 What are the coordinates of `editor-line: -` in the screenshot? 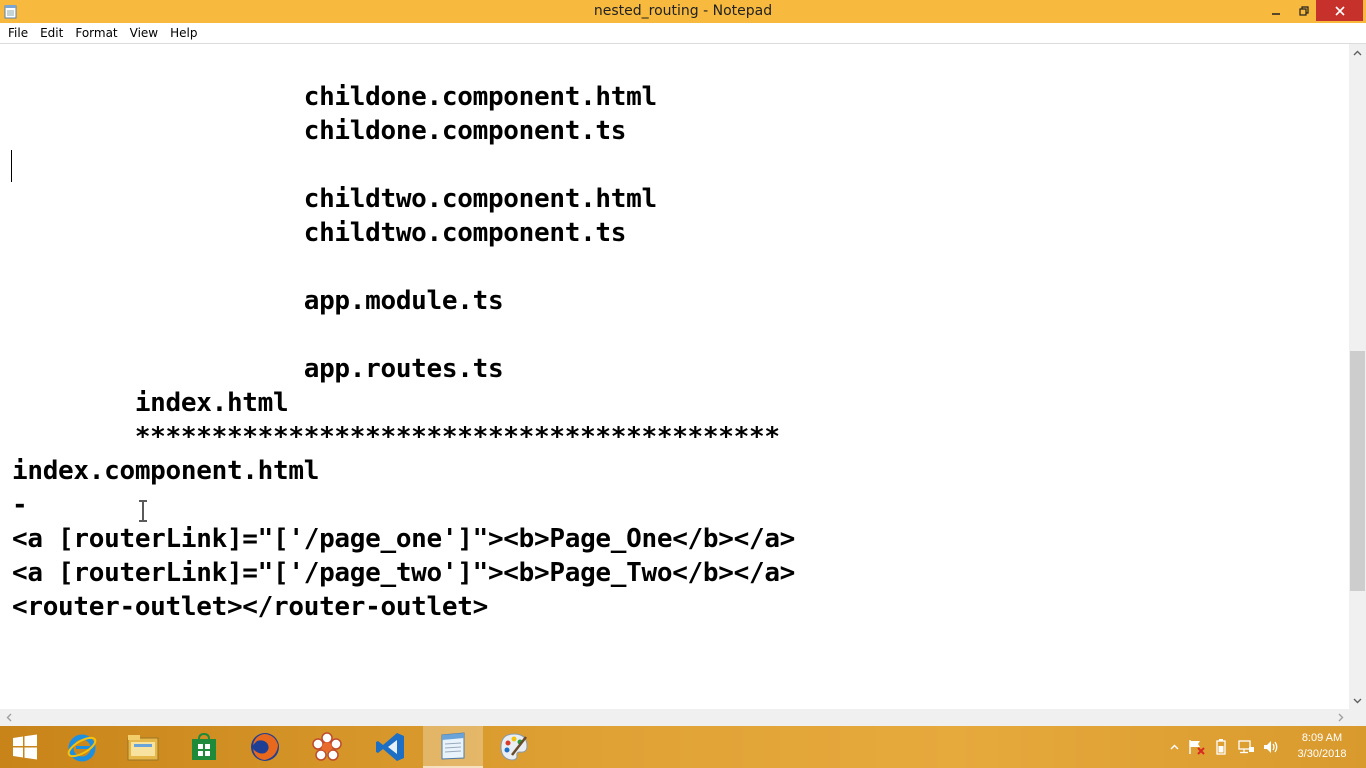 It's located at (20, 505).